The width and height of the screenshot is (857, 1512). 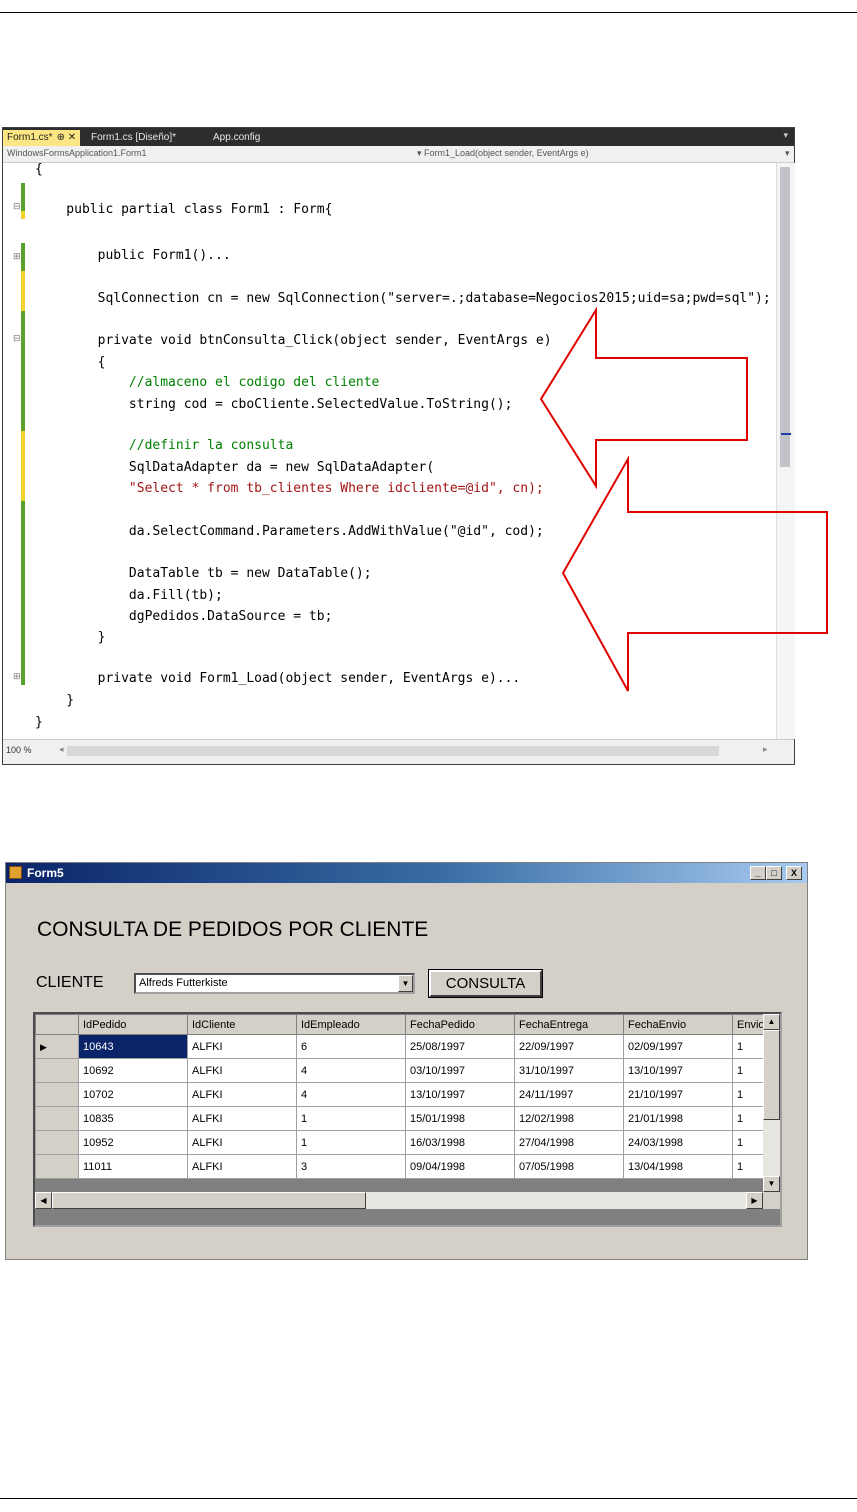 I want to click on grid-cell: 10702, so click(x=133, y=1094).